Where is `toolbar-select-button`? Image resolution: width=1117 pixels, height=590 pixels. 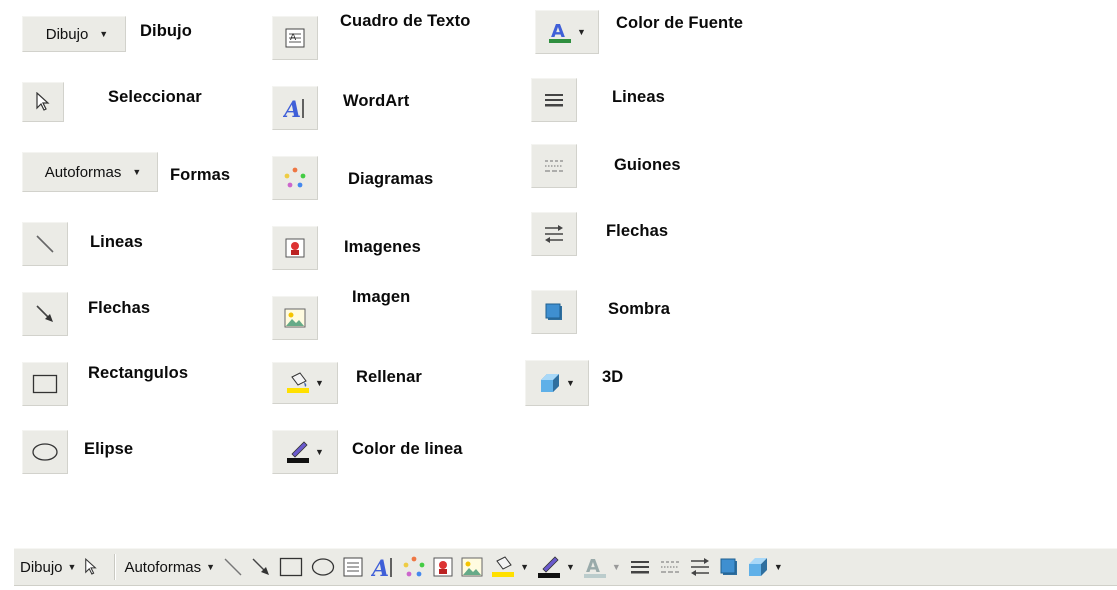
toolbar-select-button is located at coordinates (91, 567).